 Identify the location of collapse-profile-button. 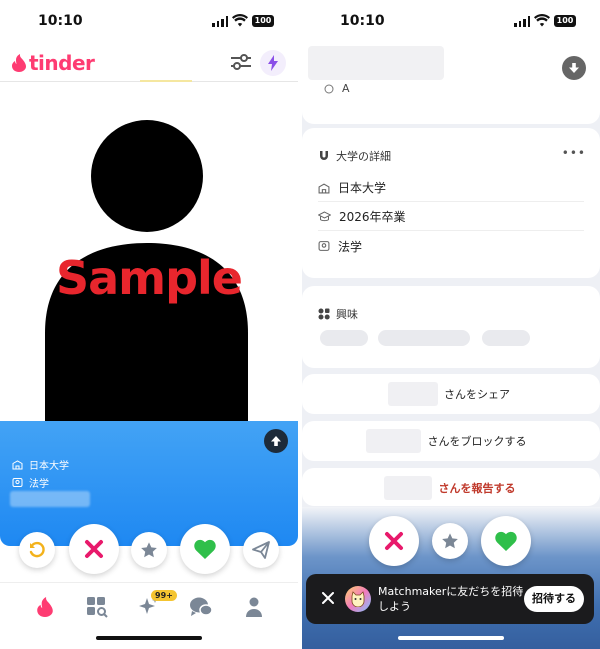
(574, 68).